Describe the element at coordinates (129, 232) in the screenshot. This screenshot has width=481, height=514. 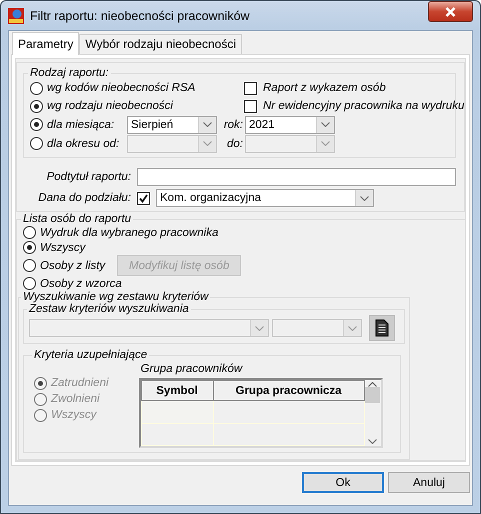
I see `radio-label: Wydruk dla wybranego pracownika` at that location.